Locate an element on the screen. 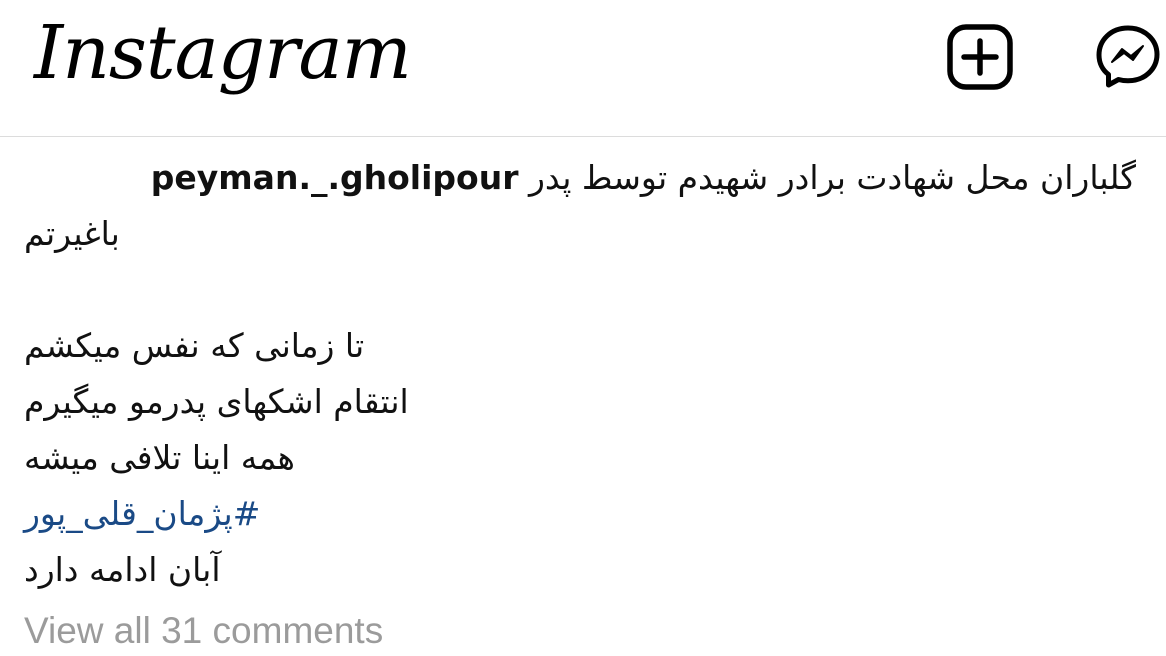  messenger-button is located at coordinates (1128, 57).